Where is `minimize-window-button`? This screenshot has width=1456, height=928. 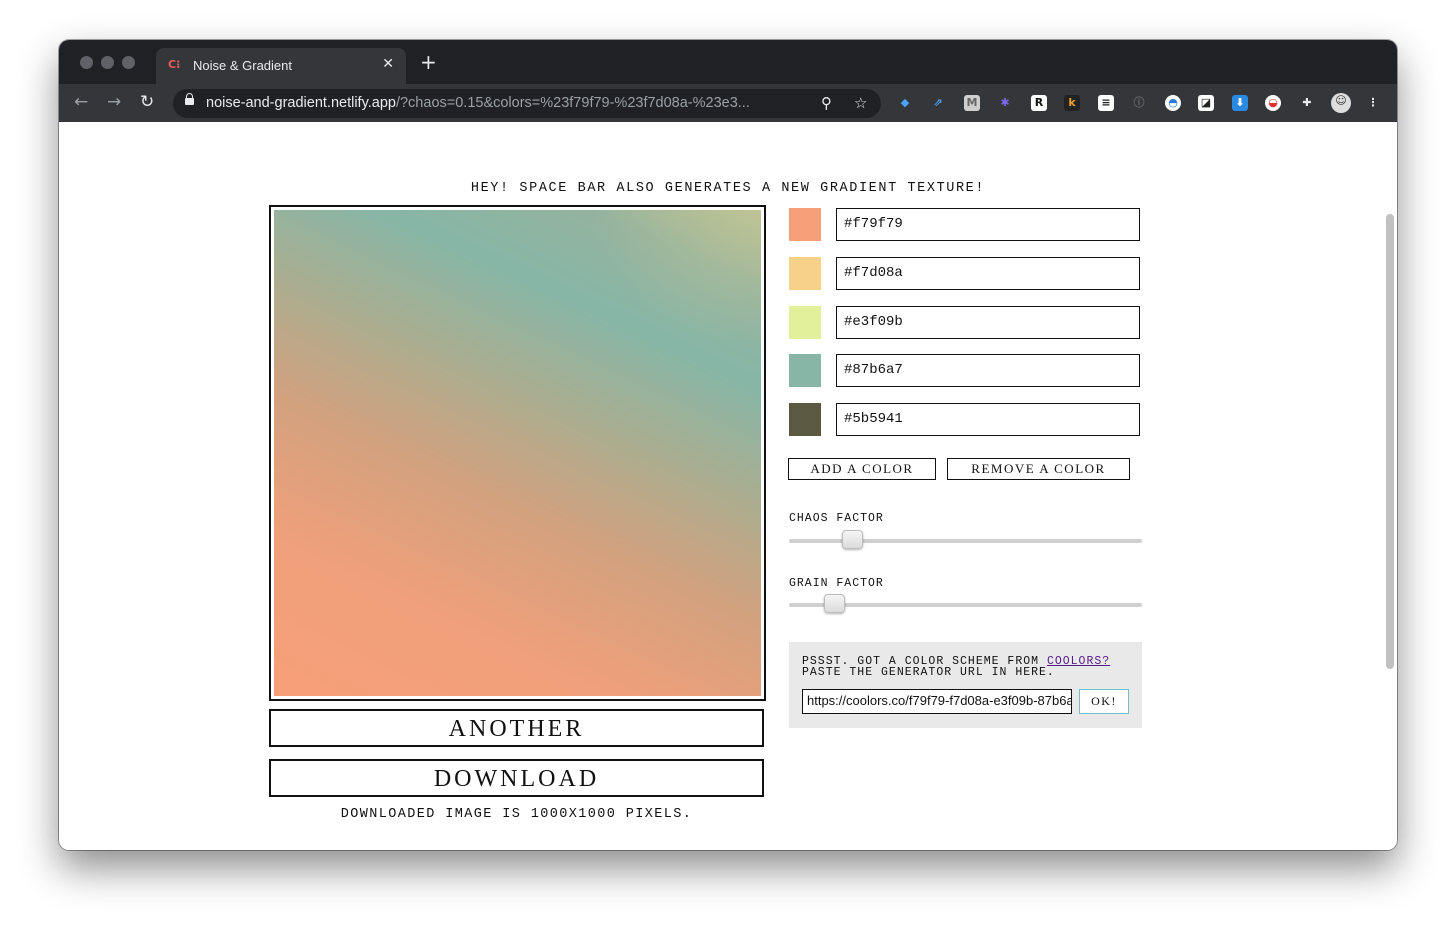 minimize-window-button is located at coordinates (107, 62).